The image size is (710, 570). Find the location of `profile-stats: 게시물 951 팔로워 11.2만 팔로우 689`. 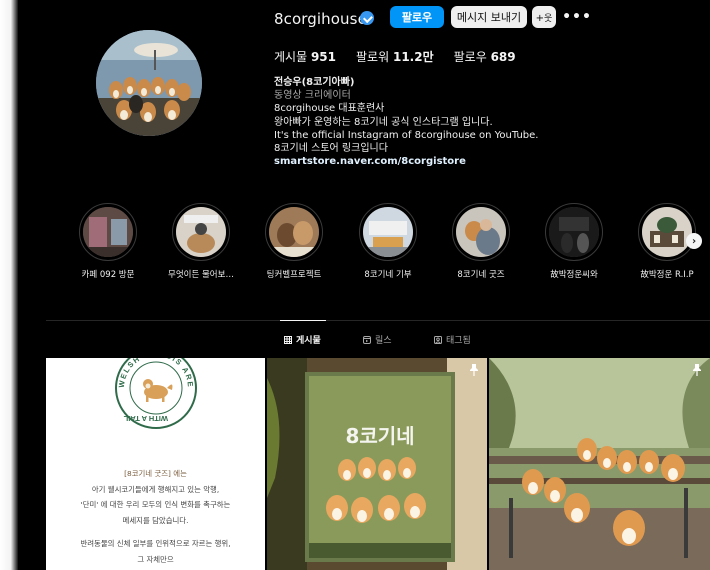

profile-stats: 게시물 951 팔로워 11.2만 팔로우 689 is located at coordinates (395, 56).